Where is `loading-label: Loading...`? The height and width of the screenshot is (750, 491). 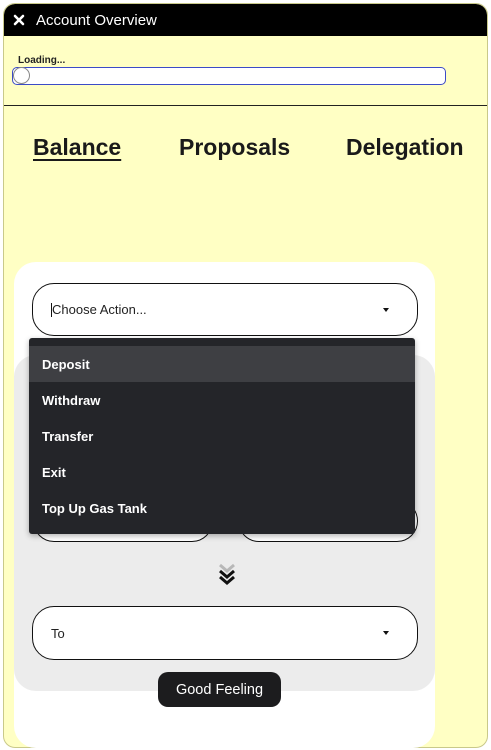 loading-label: Loading... is located at coordinates (42, 60).